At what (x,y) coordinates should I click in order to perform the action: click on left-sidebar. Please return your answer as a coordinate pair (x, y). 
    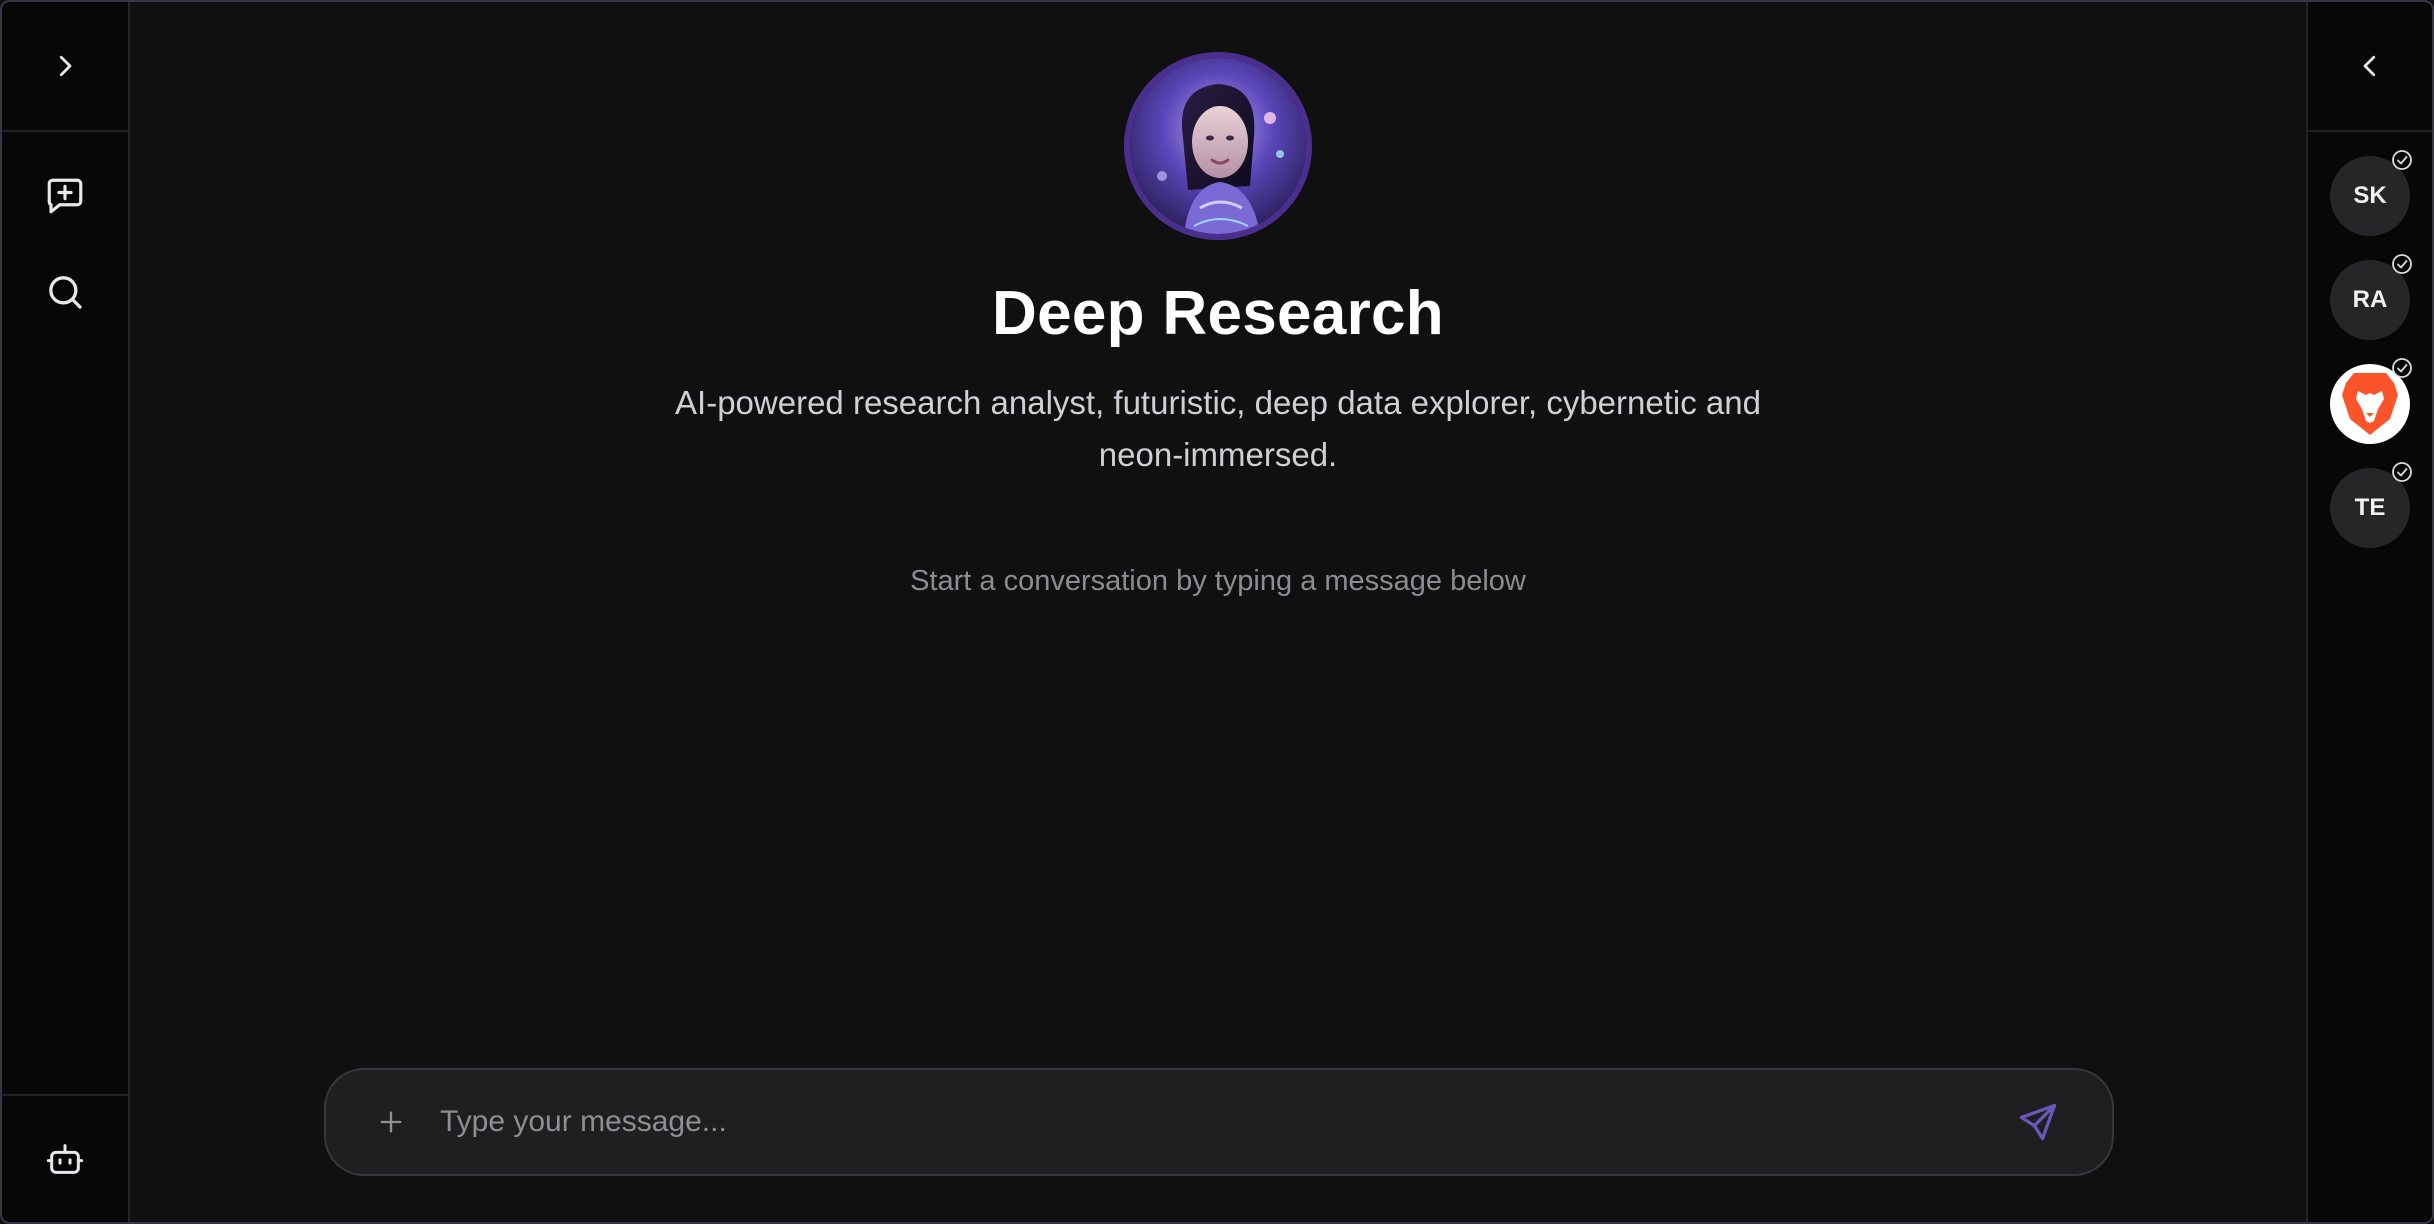
    Looking at the image, I should click on (66, 612).